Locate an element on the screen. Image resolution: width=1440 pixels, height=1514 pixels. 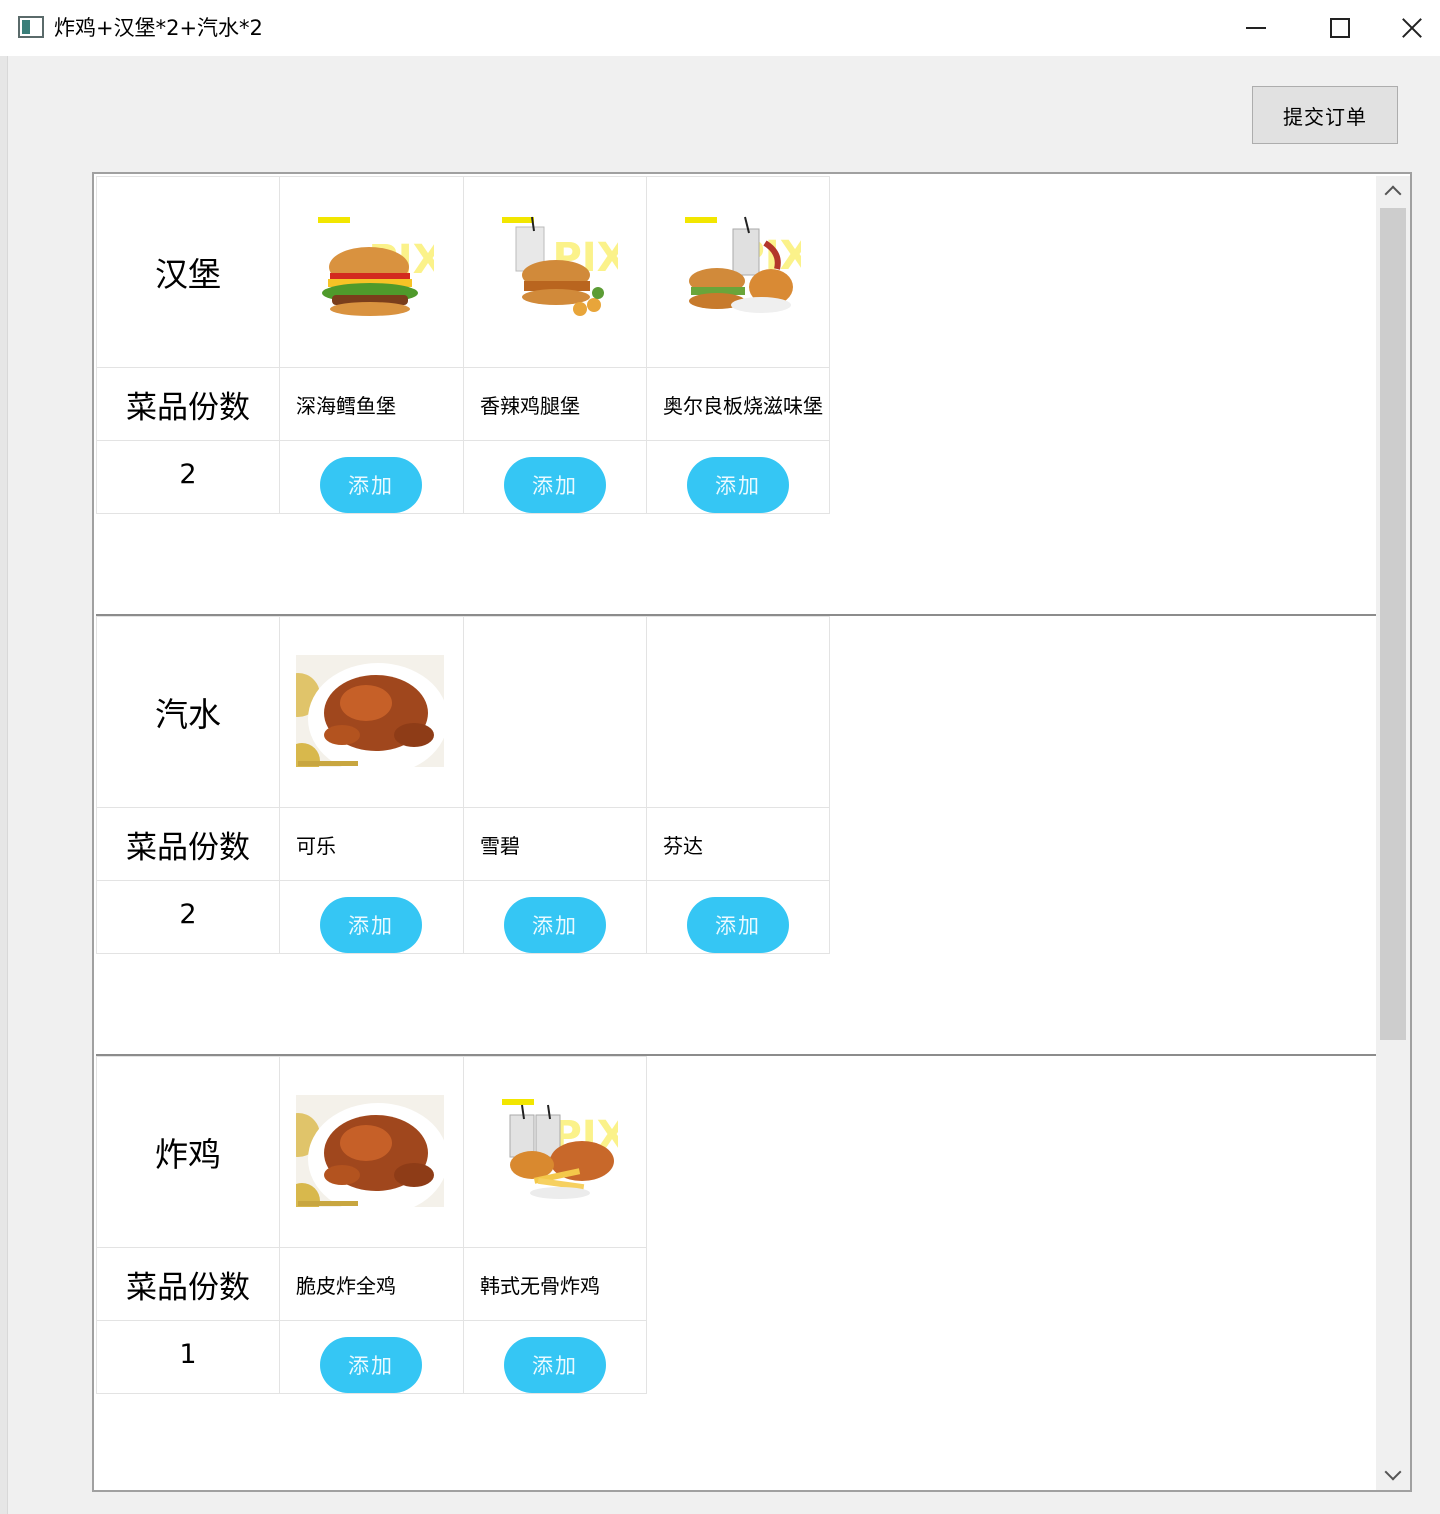
minimize-icon is located at coordinates (1256, 28).